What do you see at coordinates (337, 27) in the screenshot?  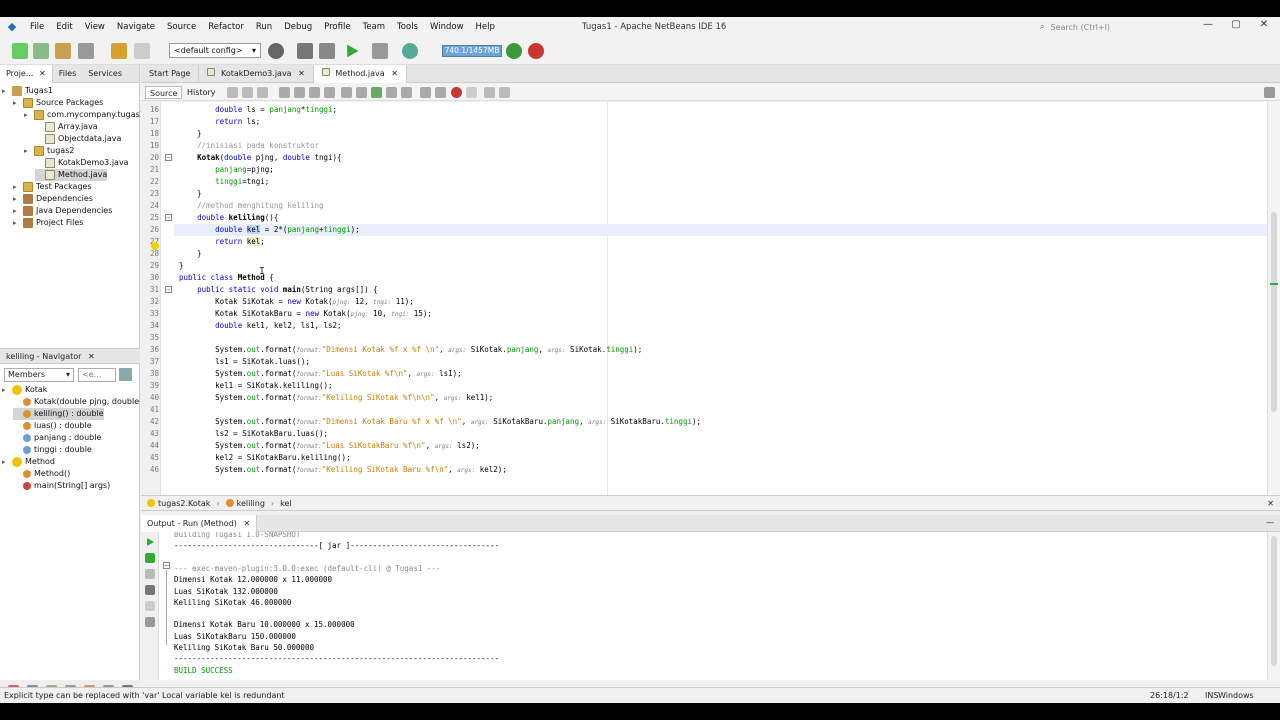 I see `menu-profile: Profile` at bounding box center [337, 27].